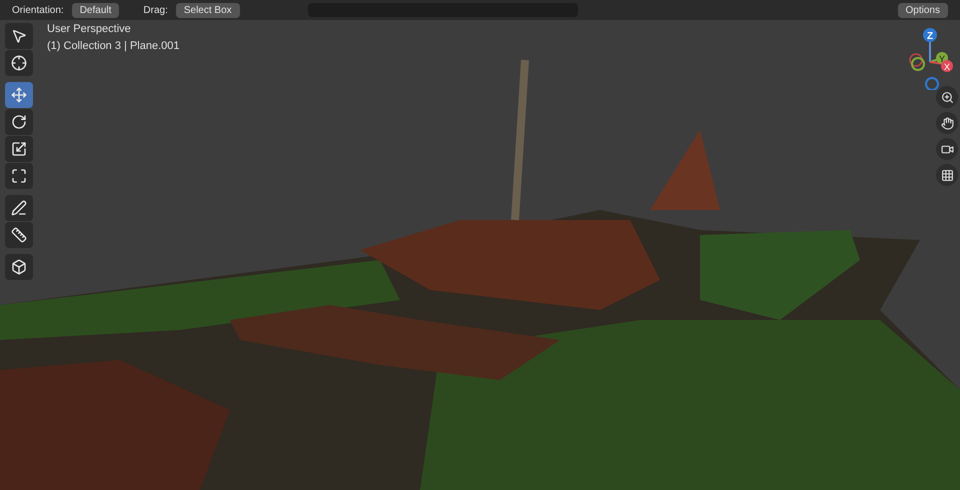  Describe the element at coordinates (96, 10) in the screenshot. I see `orientation-dropdown: Default` at that location.